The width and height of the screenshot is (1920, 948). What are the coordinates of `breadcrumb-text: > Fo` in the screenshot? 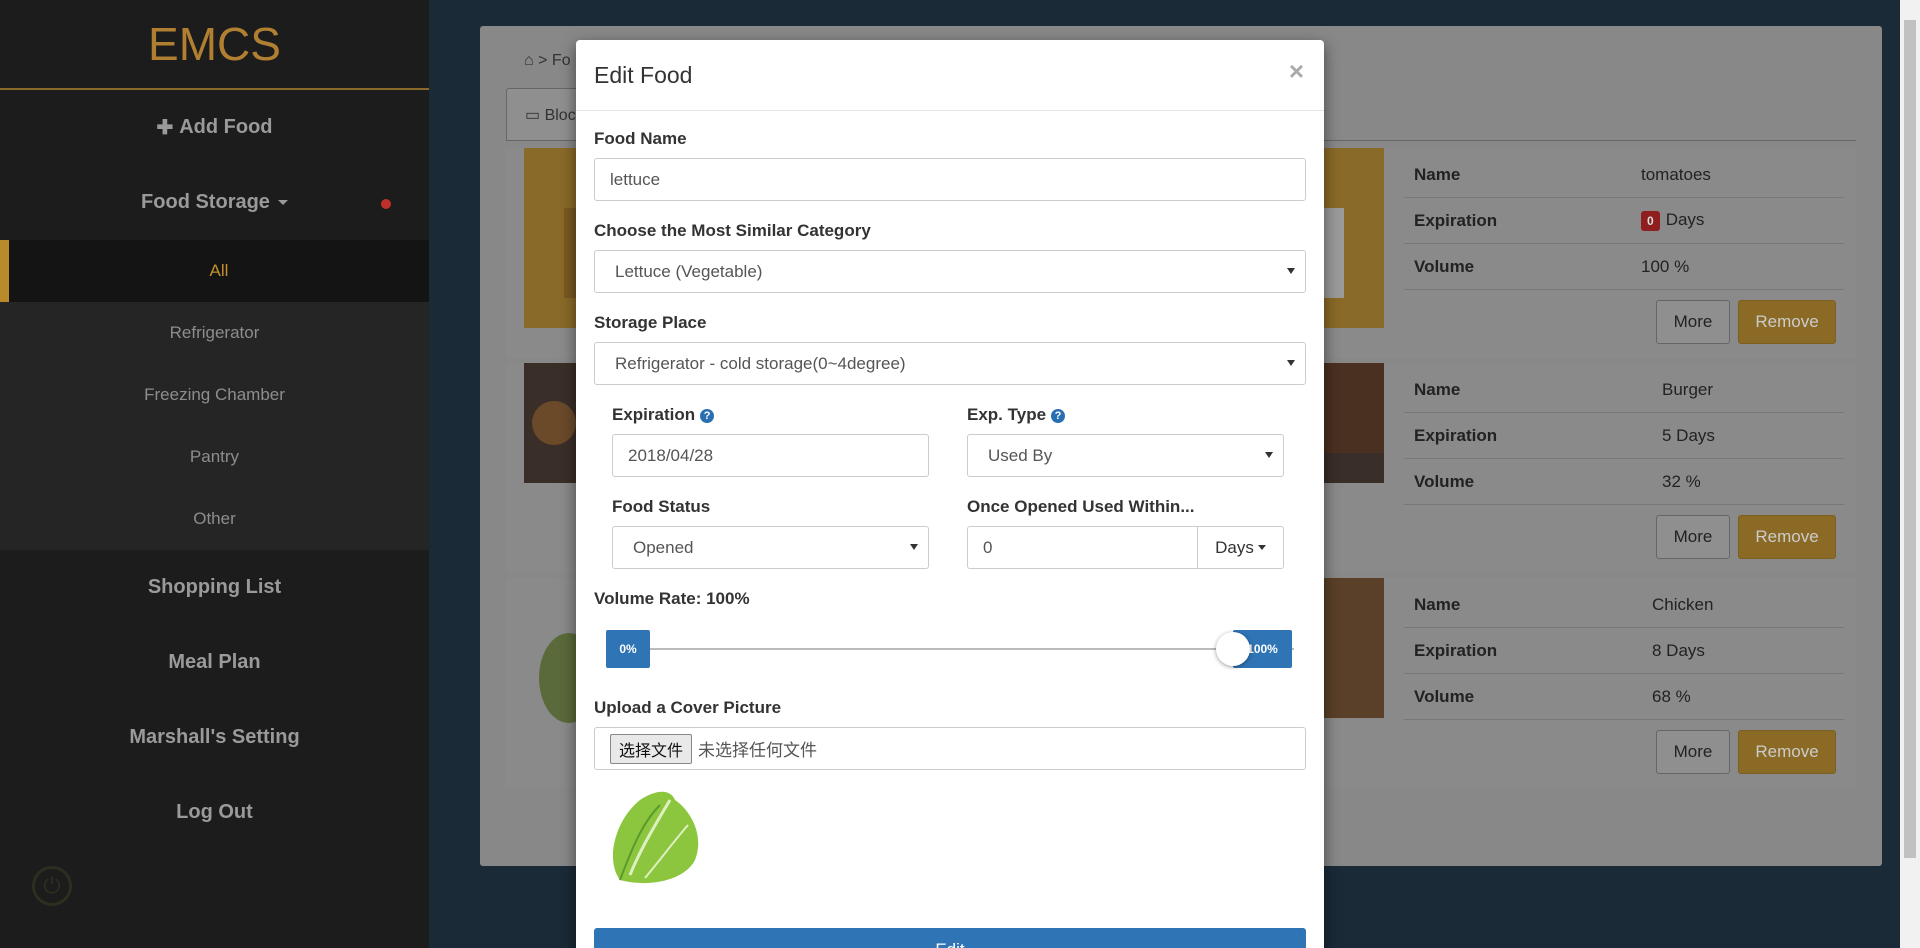 It's located at (554, 60).